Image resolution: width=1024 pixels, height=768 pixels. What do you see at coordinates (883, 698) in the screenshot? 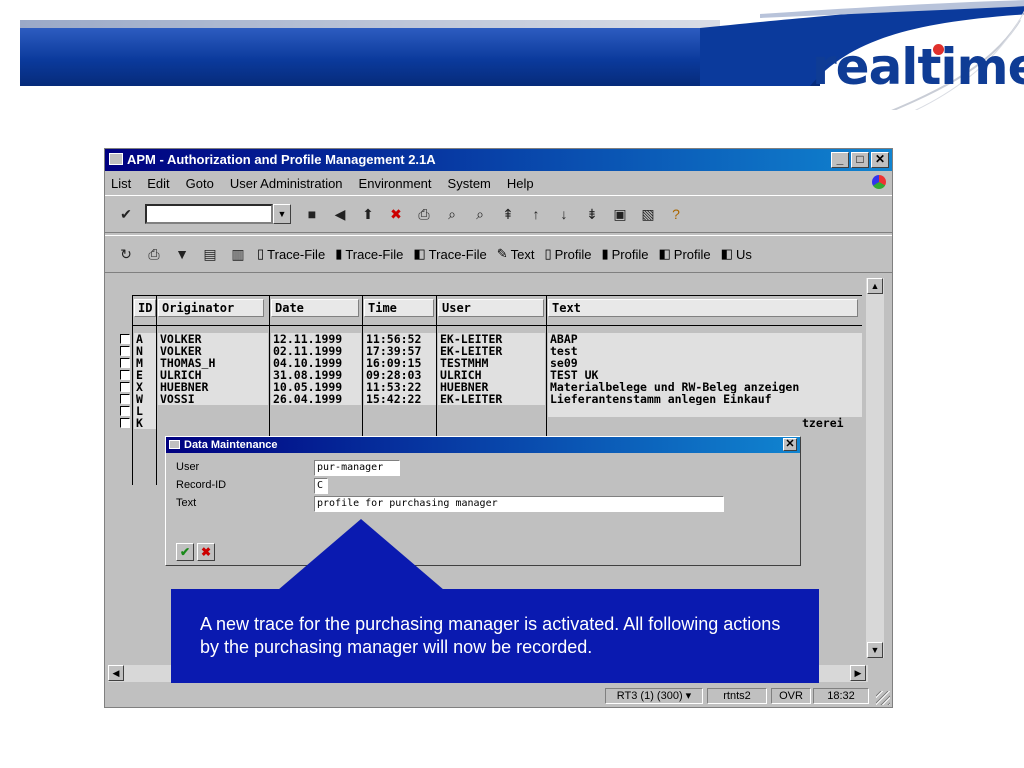
I see `resize-grip` at bounding box center [883, 698].